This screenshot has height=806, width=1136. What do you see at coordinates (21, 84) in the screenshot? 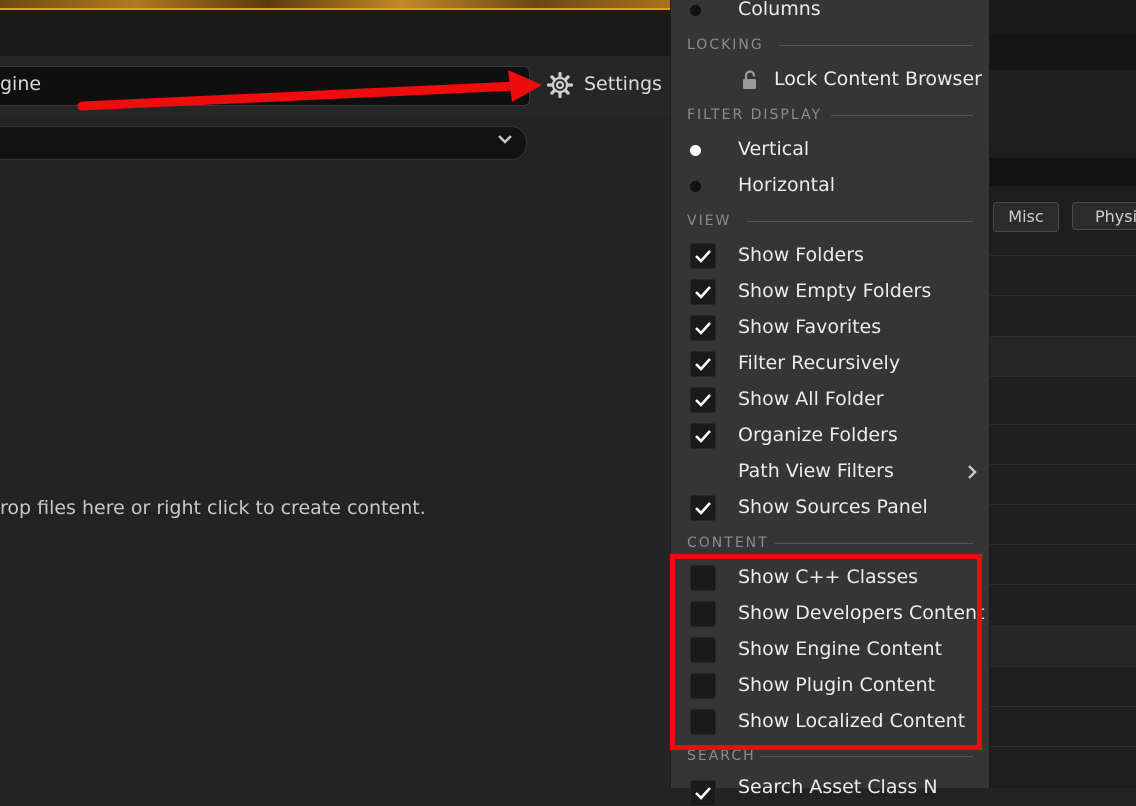
I see `path-dropdown-text: gine` at bounding box center [21, 84].